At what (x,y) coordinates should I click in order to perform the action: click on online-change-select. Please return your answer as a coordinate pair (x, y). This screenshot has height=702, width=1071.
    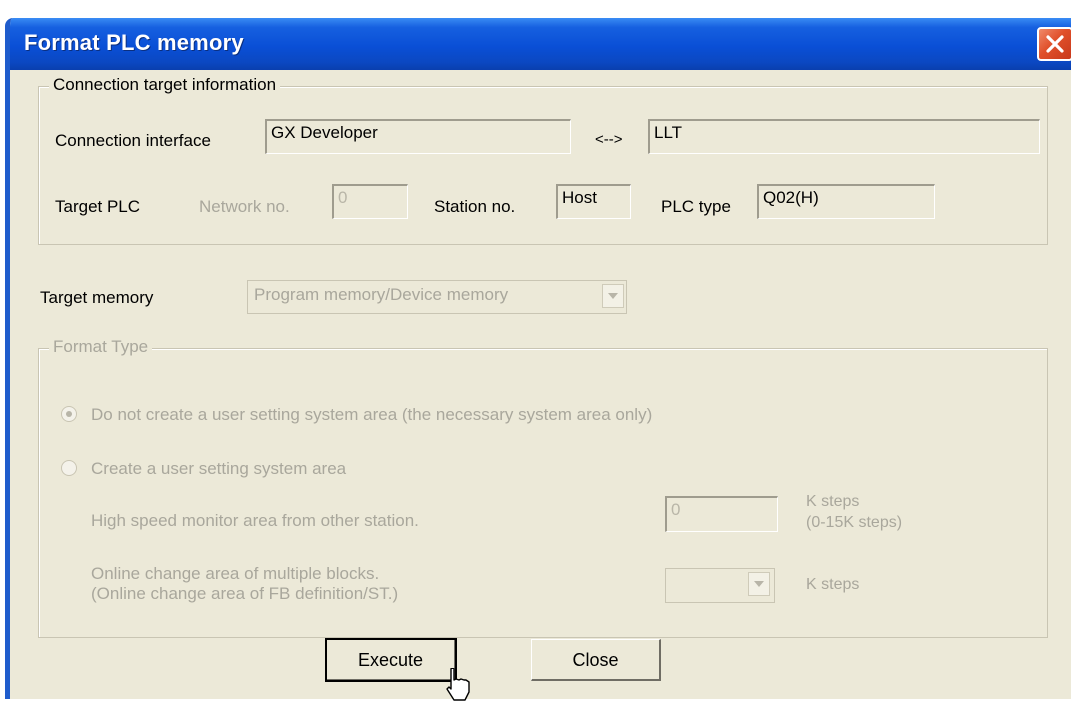
    Looking at the image, I should click on (720, 585).